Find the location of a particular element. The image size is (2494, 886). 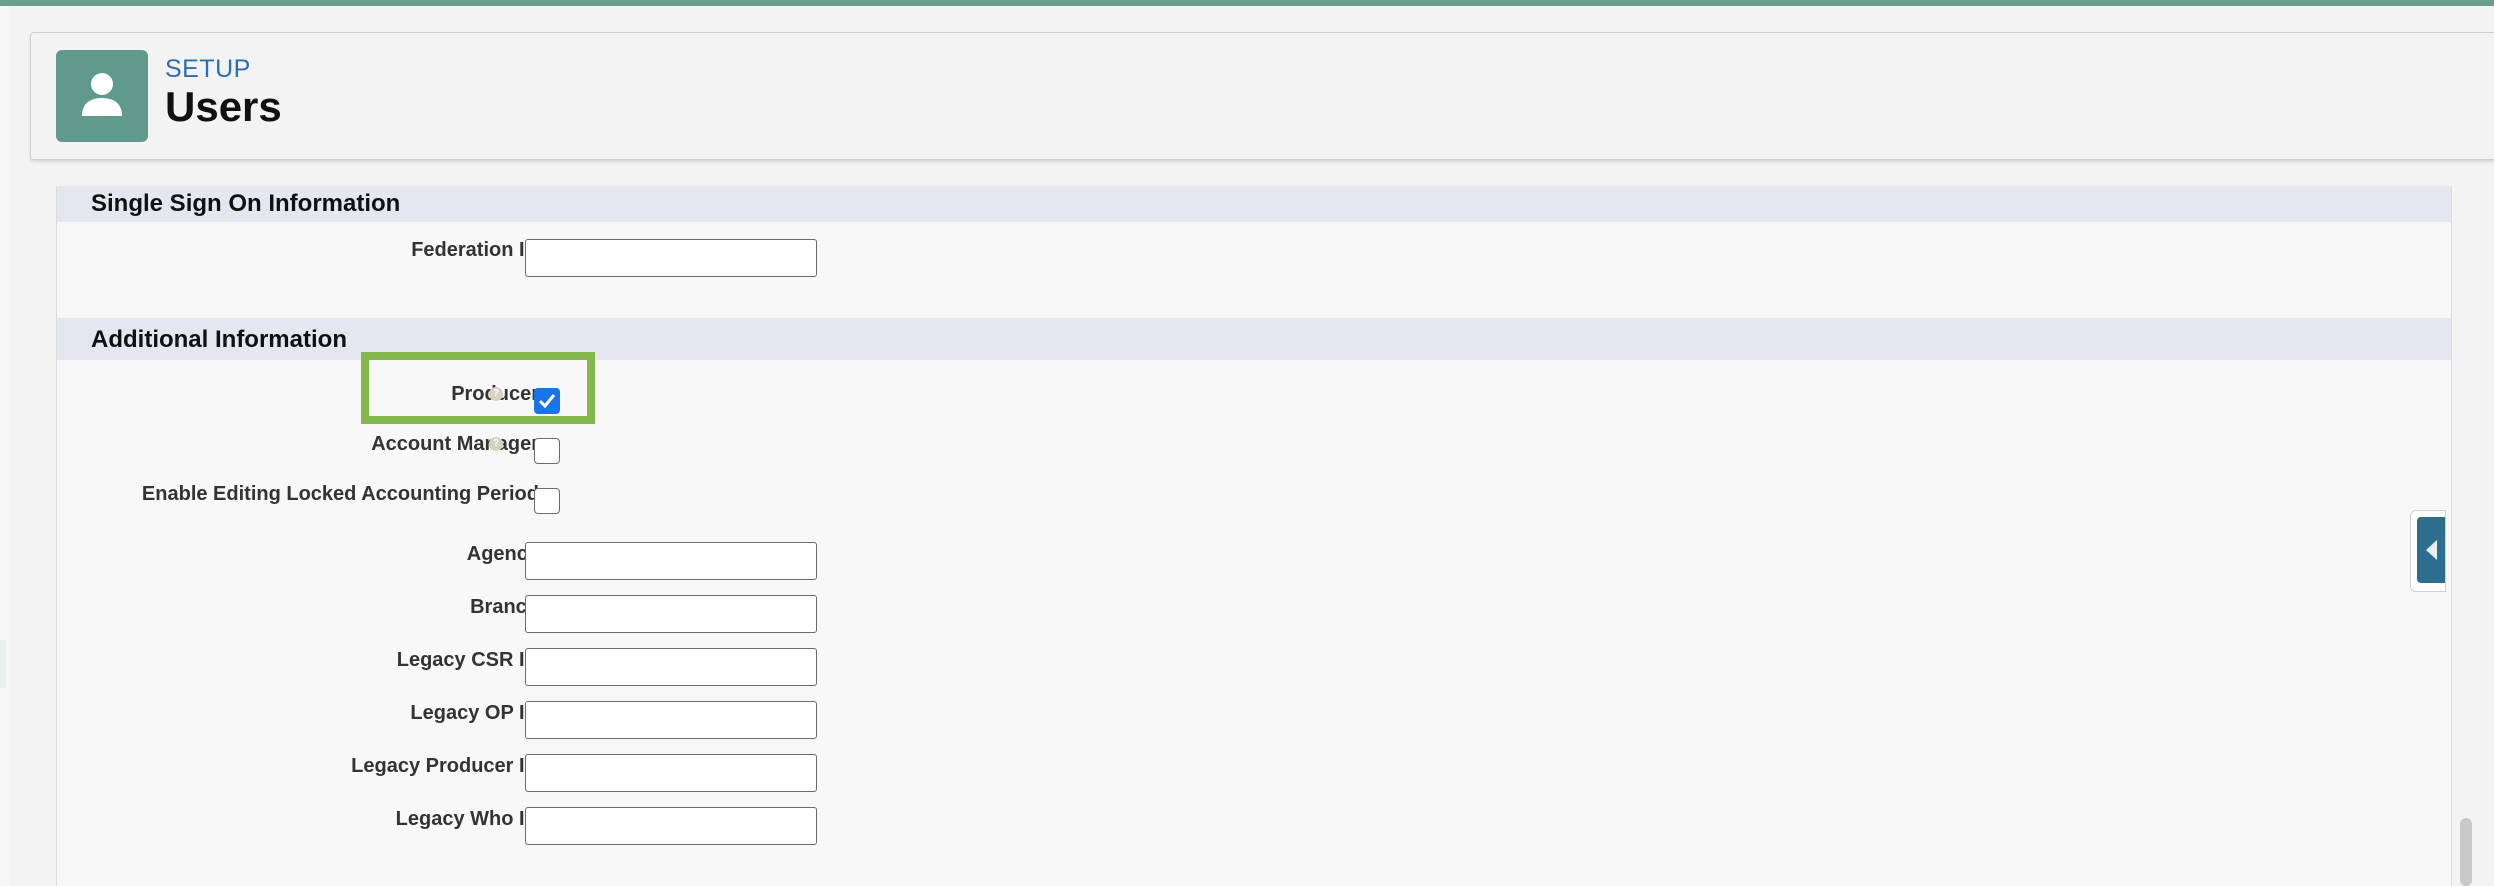

producer-checkbox is located at coordinates (547, 401).